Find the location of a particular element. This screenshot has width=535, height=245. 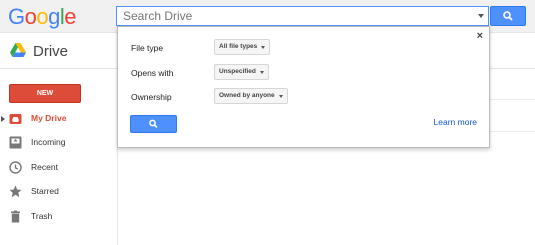

new-button: NEW is located at coordinates (45, 93).